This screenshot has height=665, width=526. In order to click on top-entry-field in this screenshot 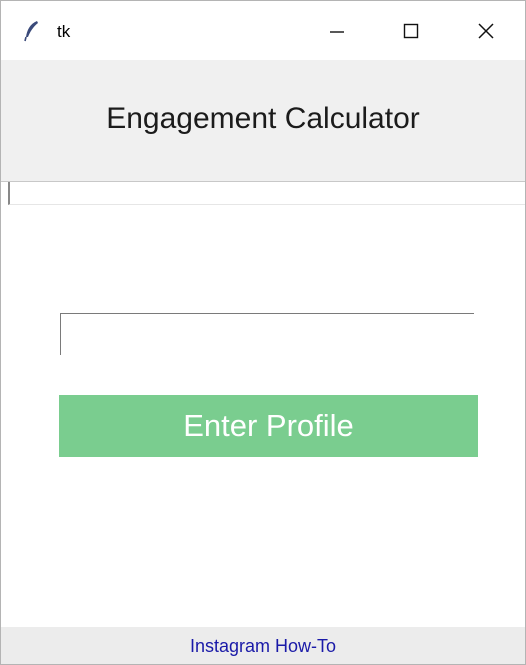, I will do `click(266, 193)`.